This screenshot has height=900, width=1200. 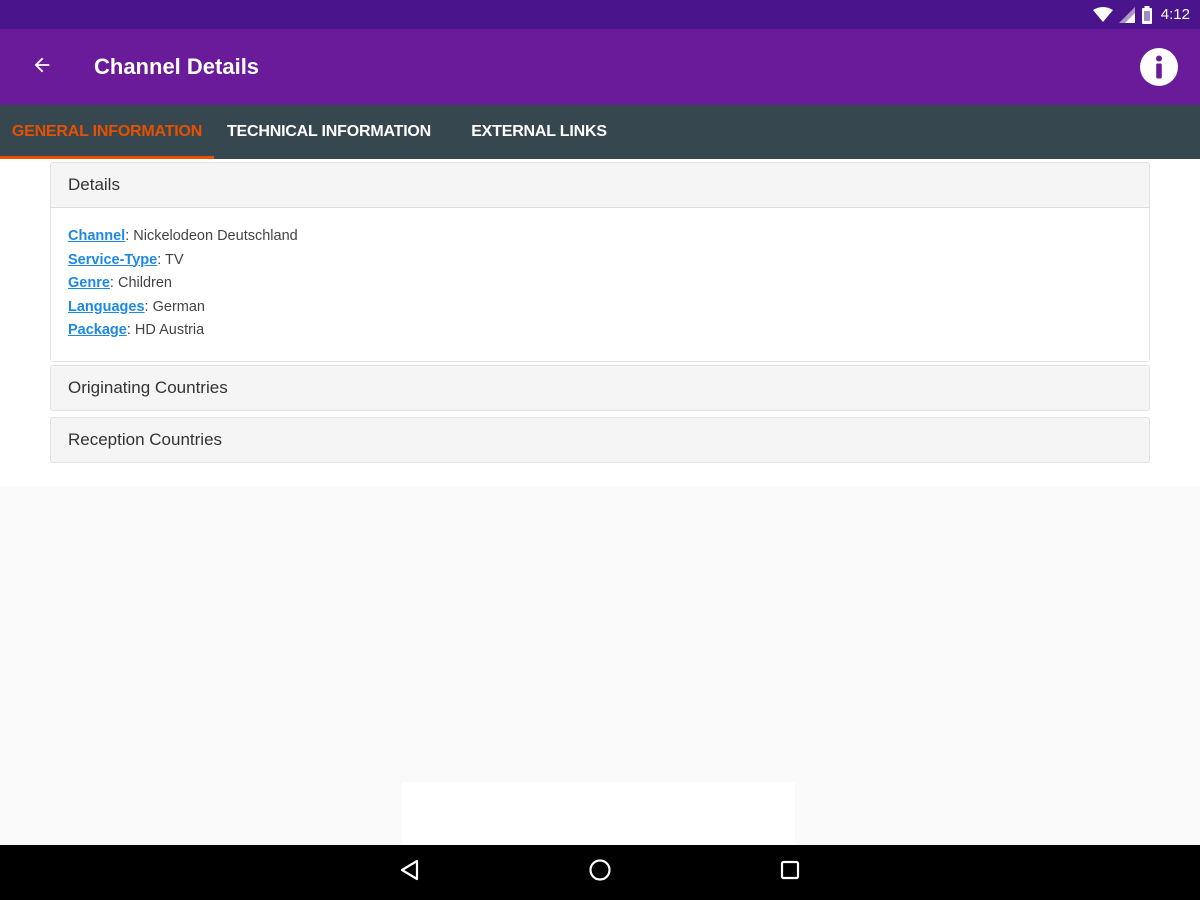 What do you see at coordinates (174, 306) in the screenshot?
I see `languages-value: : German` at bounding box center [174, 306].